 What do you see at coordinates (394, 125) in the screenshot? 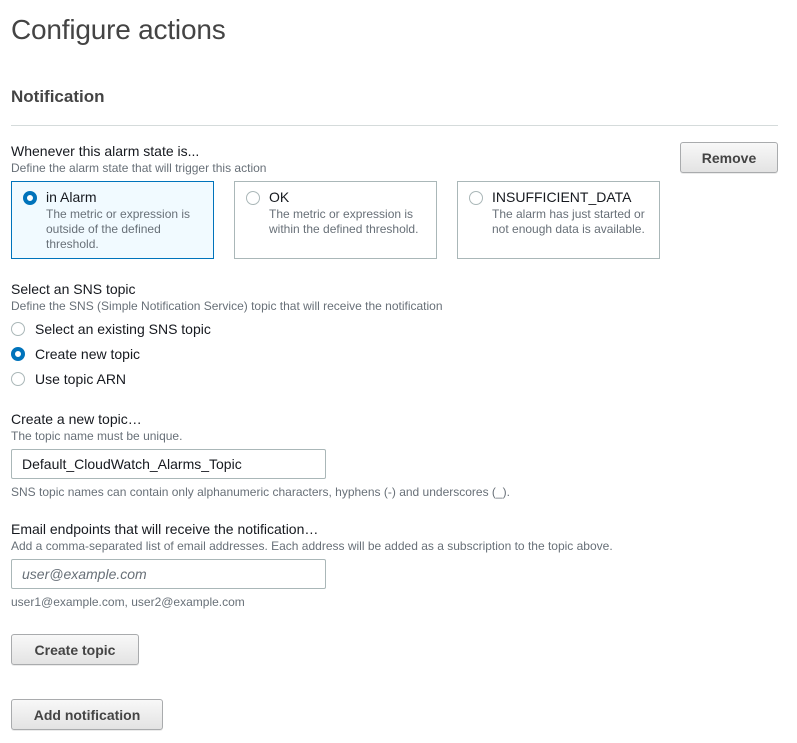
I see `section-divider` at bounding box center [394, 125].